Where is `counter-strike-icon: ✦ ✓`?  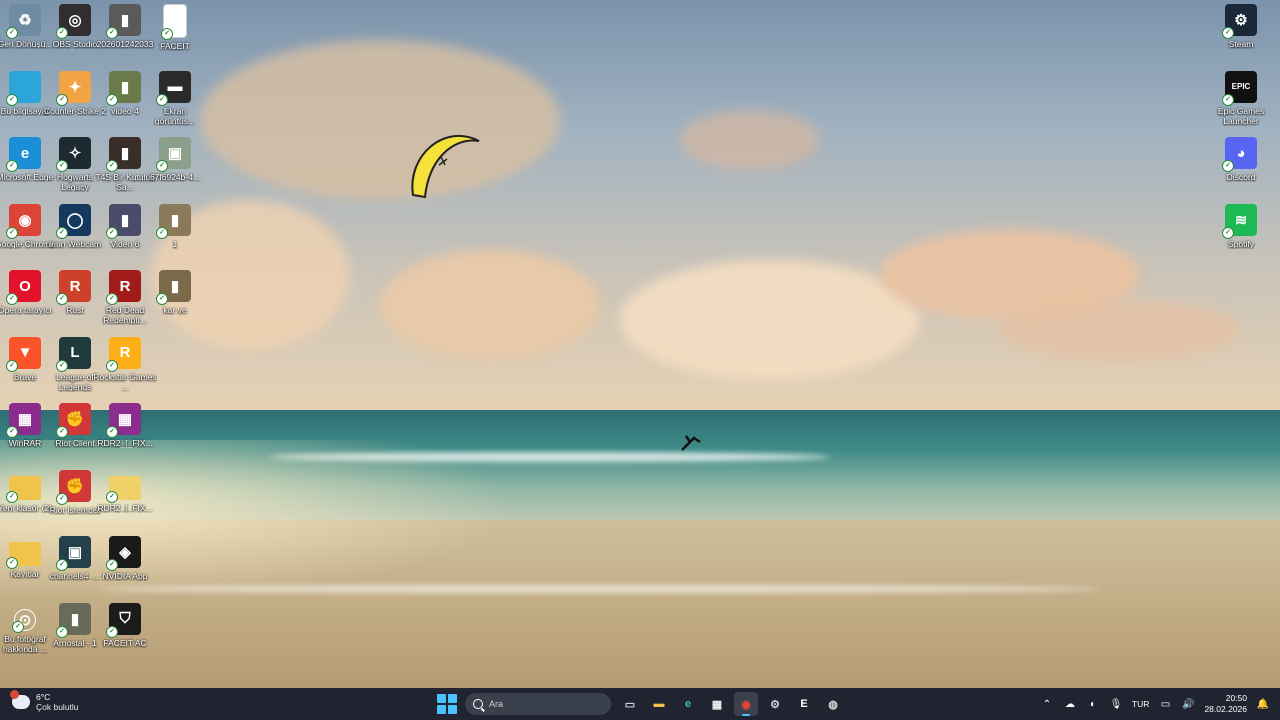 counter-strike-icon: ✦ ✓ is located at coordinates (73, 88).